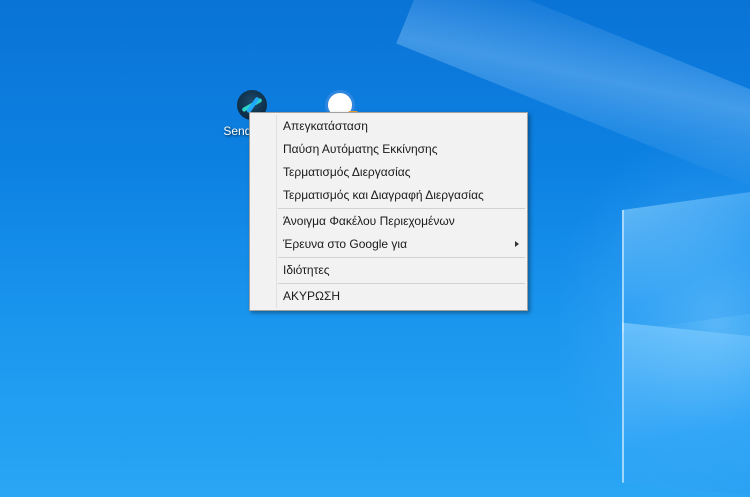  I want to click on menu-item-open-containing-folder: Άνοιγμα Φακέλου Περιεχομένων, so click(388, 221).